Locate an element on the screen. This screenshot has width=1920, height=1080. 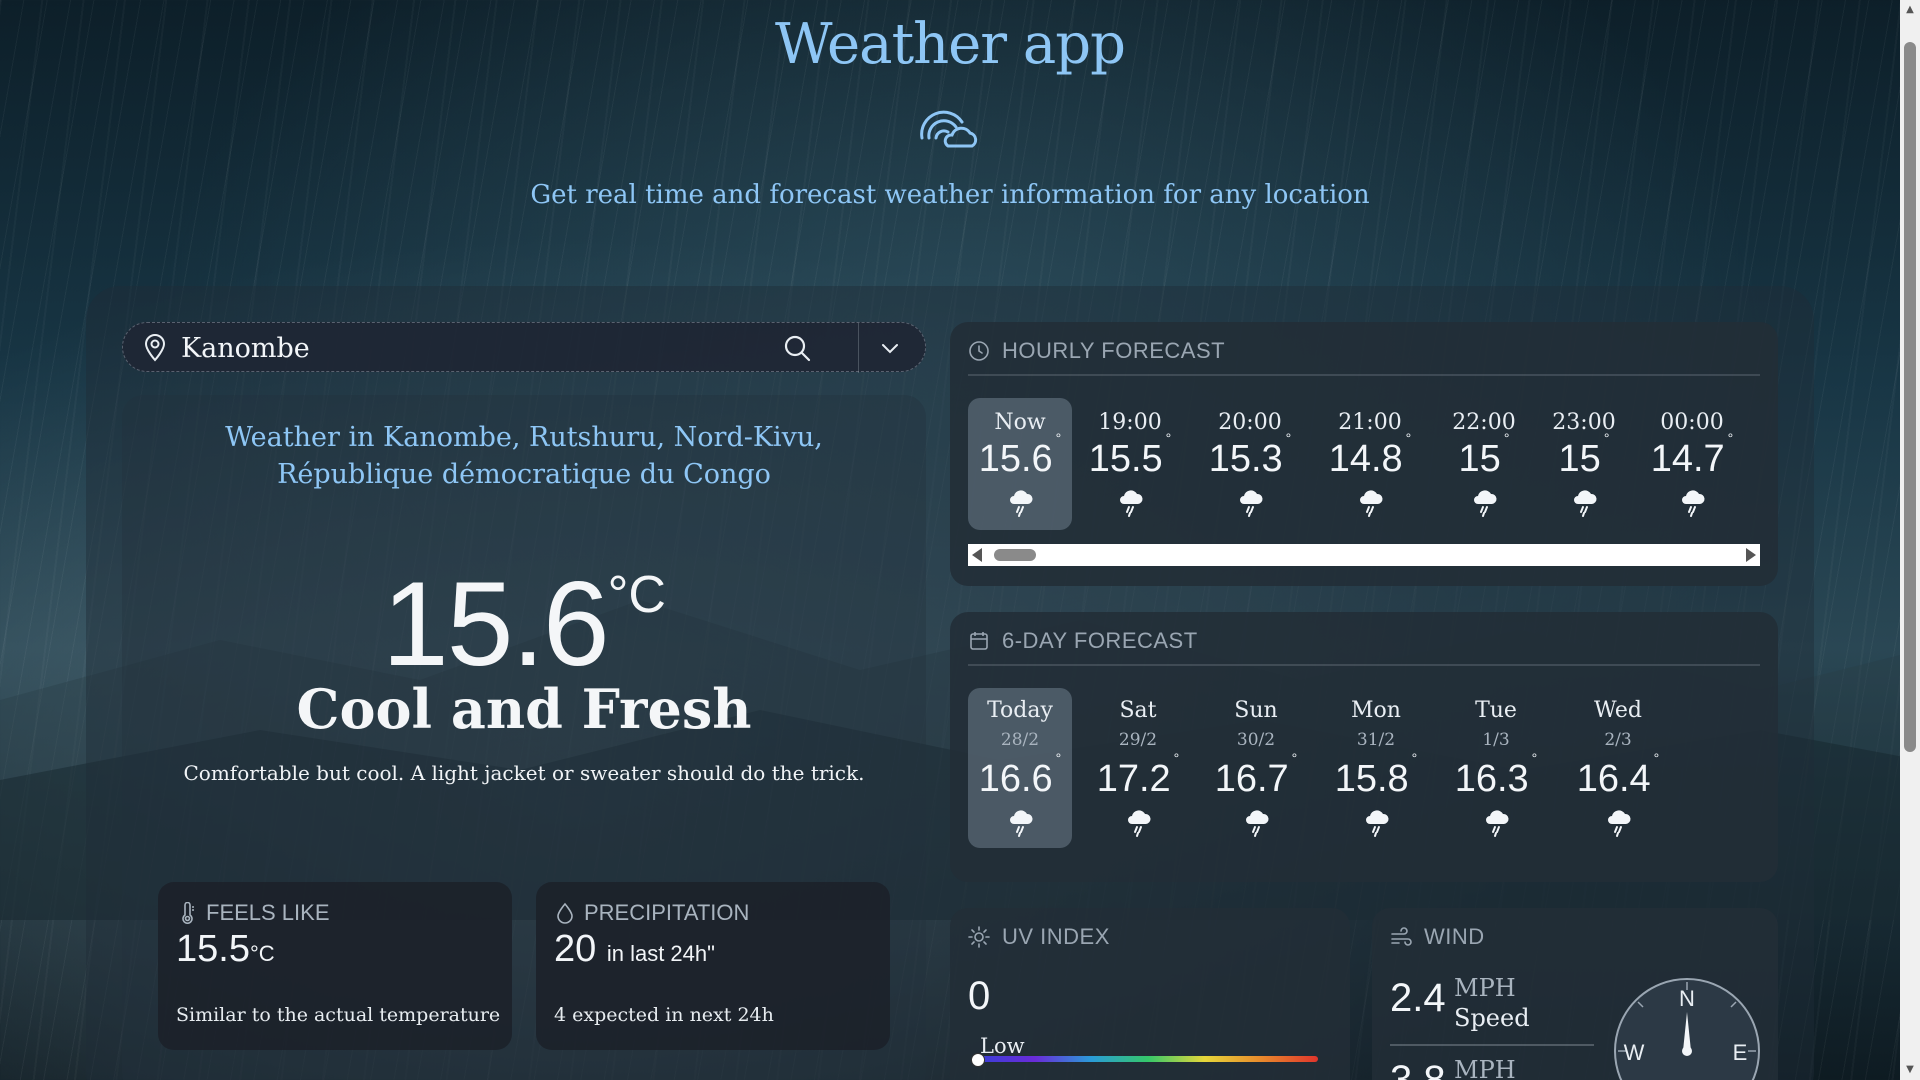
daily-date: 29/2 is located at coordinates (1138, 740).